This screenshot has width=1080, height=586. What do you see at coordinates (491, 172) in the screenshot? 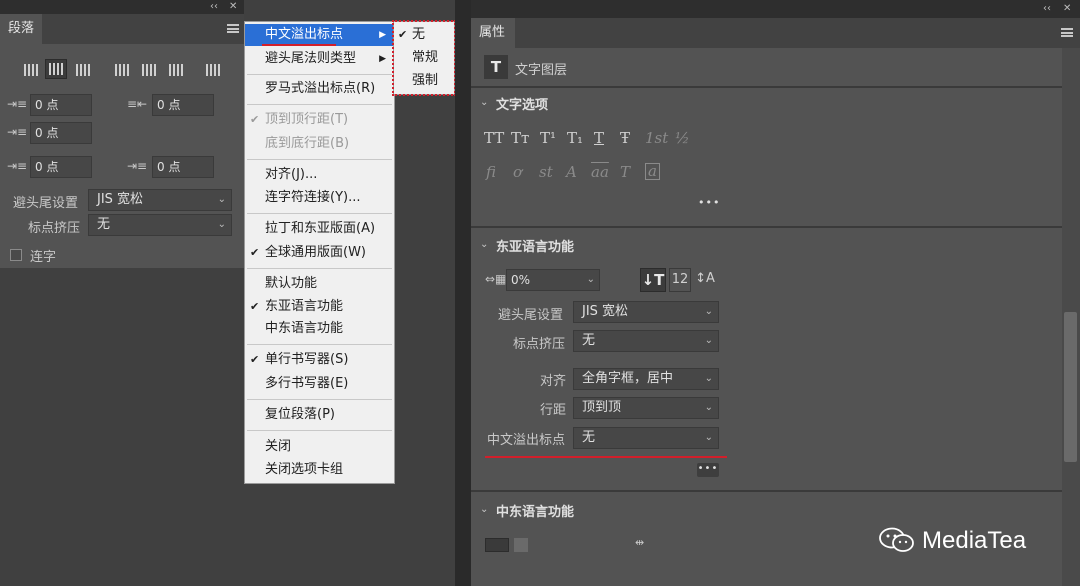
I see `ligatures-icon: ﬁ` at bounding box center [491, 172].